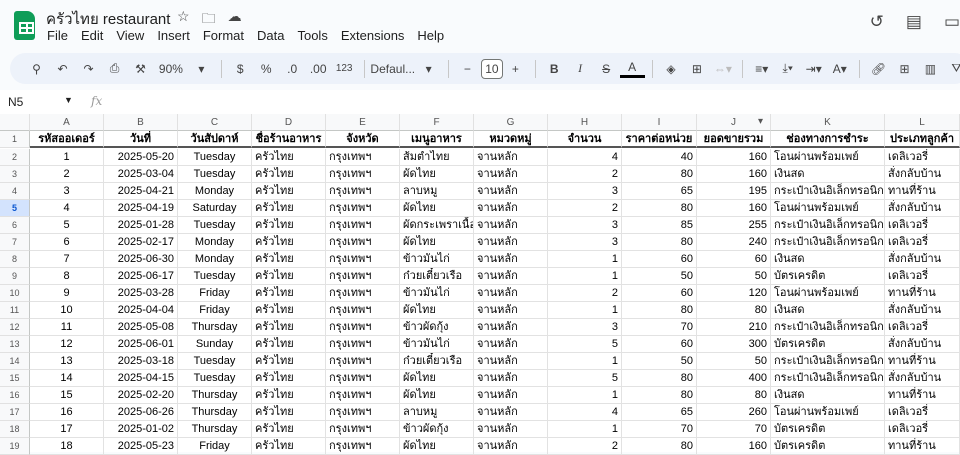  Describe the element at coordinates (659, 122) in the screenshot. I see `column-header-i: I` at that location.